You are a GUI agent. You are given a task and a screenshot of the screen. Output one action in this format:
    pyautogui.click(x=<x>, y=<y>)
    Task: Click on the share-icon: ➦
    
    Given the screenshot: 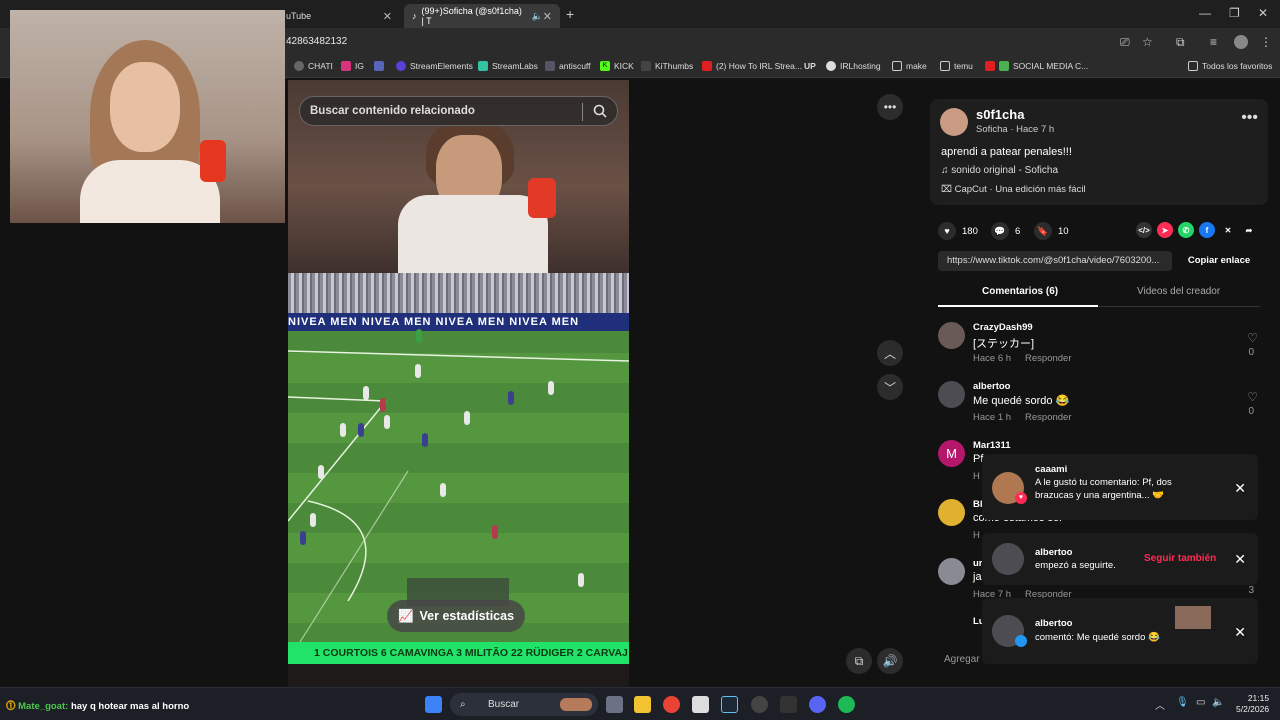 What is the action you would take?
    pyautogui.click(x=1249, y=230)
    